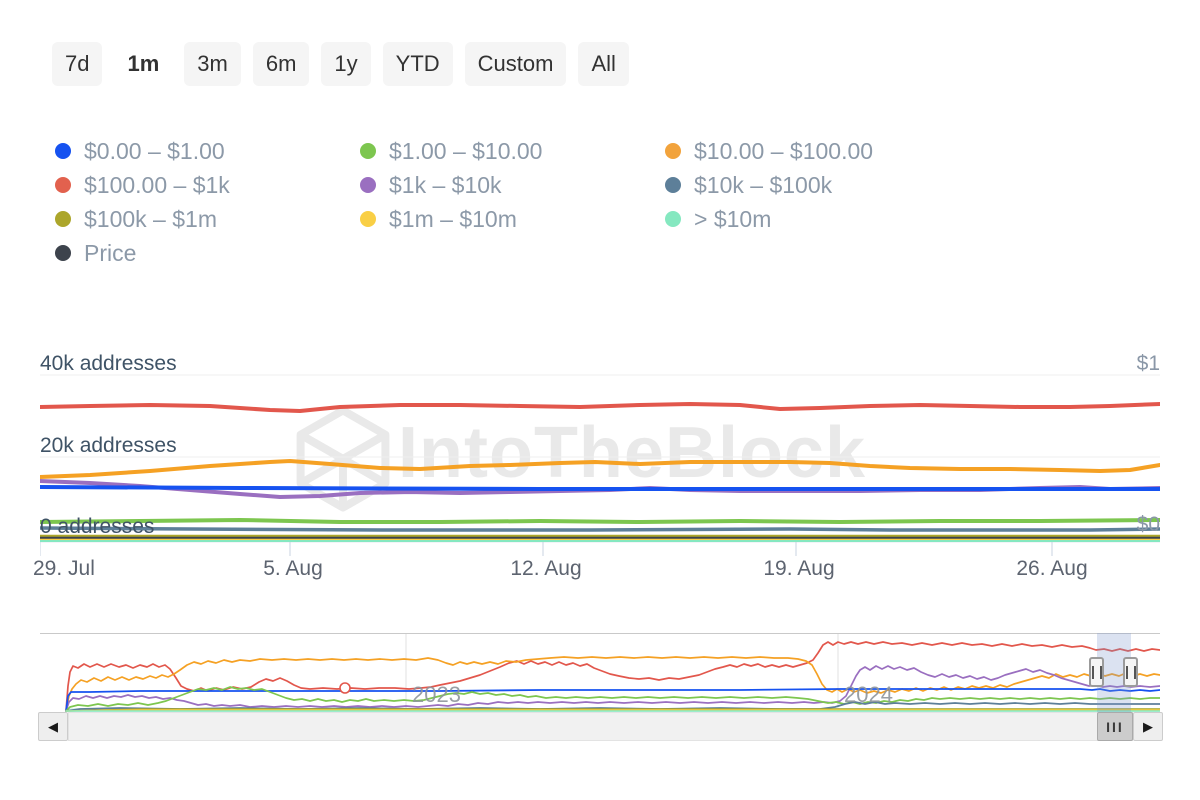  I want to click on range-button-ytd: YTD, so click(417, 64).